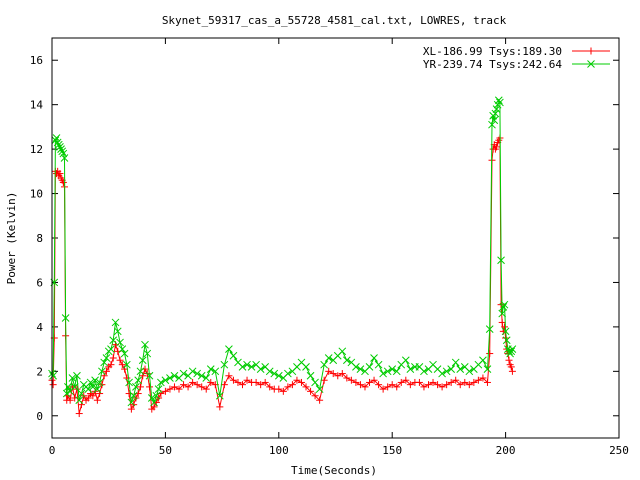 Image resolution: width=640 pixels, height=480 pixels. Describe the element at coordinates (492, 64) in the screenshot. I see `legend-label-2: YR-239.74 Tsys:242.64` at that location.